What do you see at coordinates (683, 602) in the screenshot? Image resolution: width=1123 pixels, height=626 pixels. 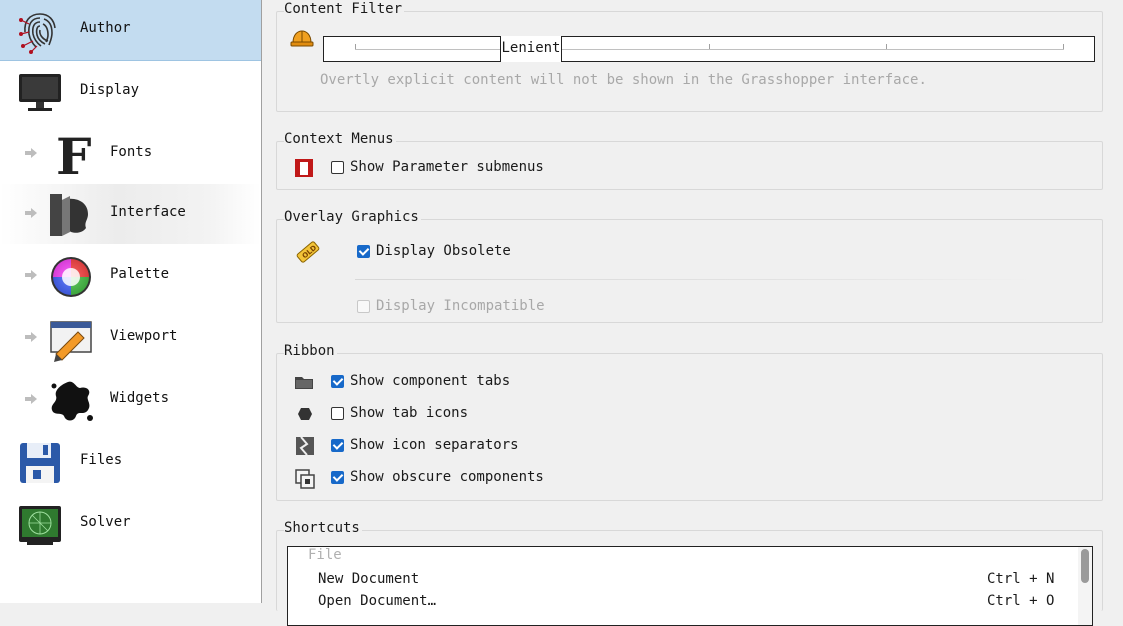 I see `shortcut-row: Open Document… Ctrl + O` at bounding box center [683, 602].